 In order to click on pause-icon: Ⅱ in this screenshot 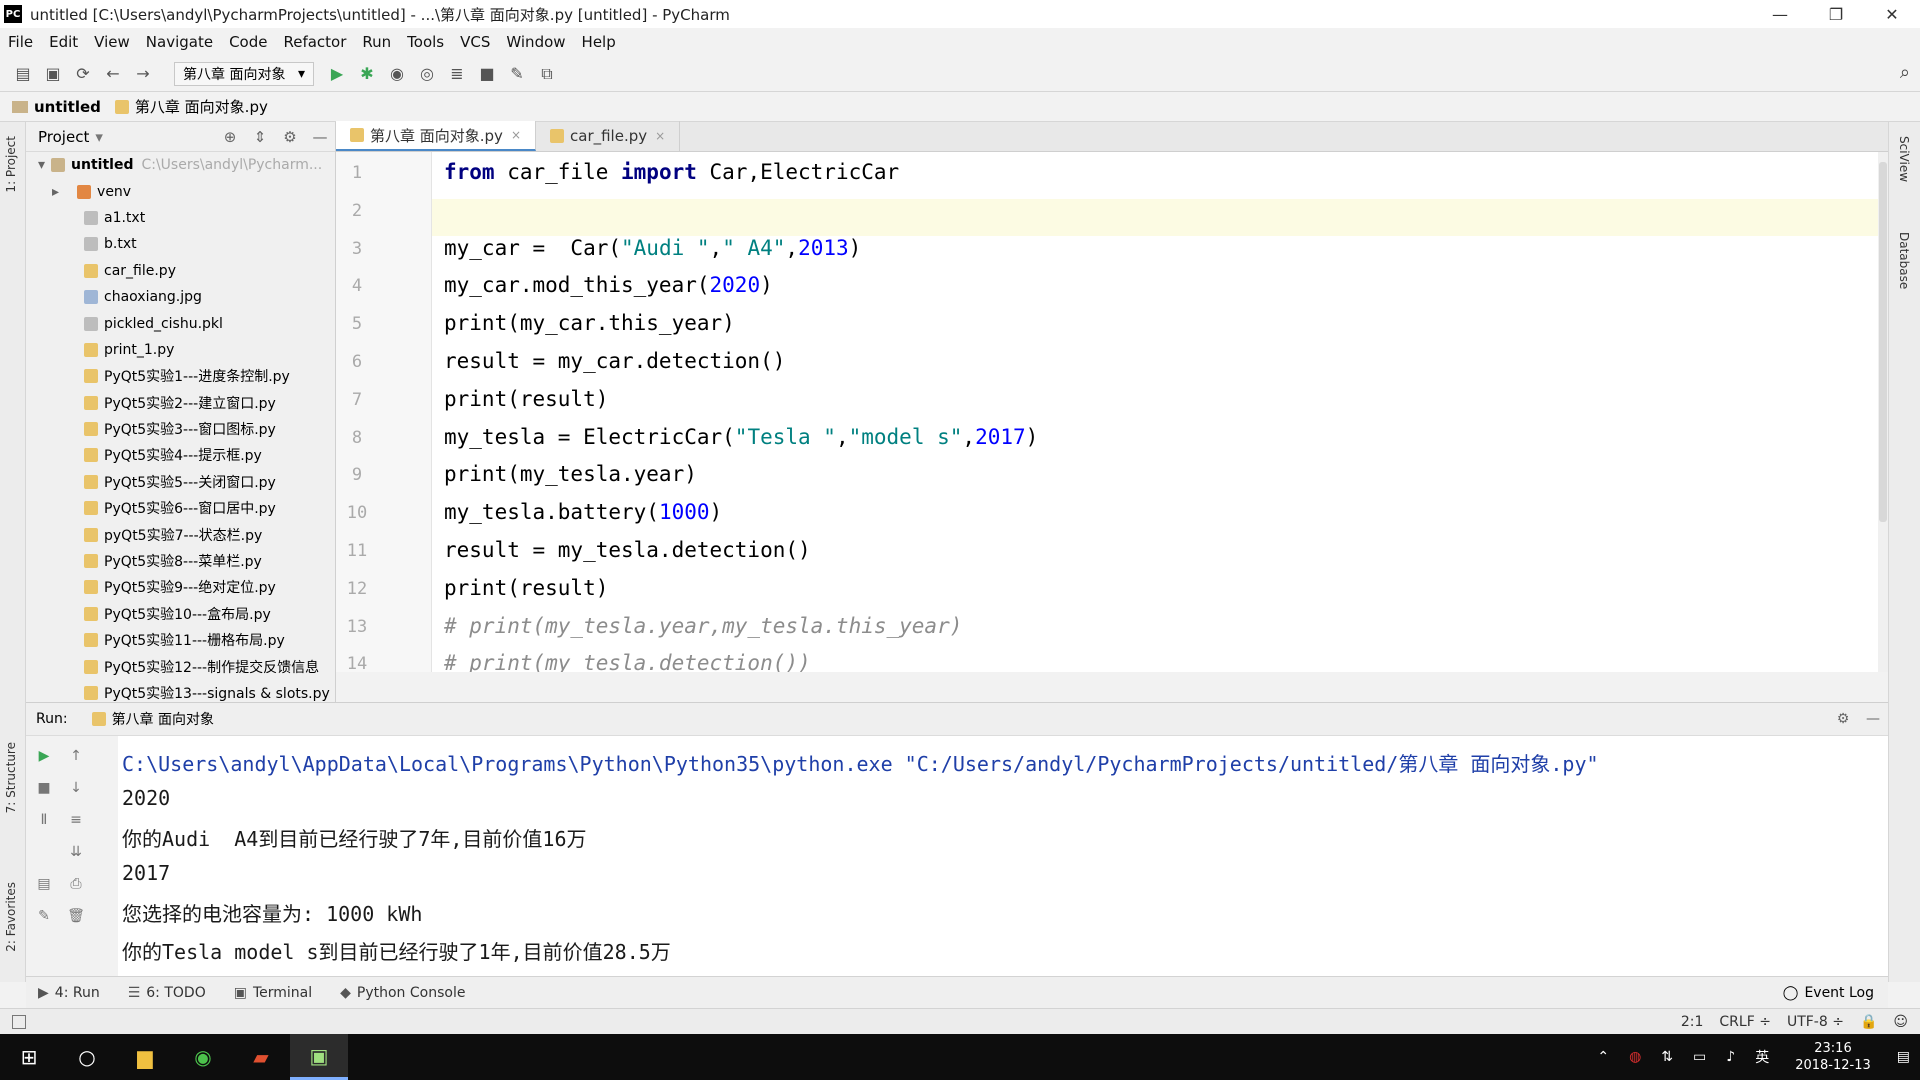, I will do `click(44, 820)`.